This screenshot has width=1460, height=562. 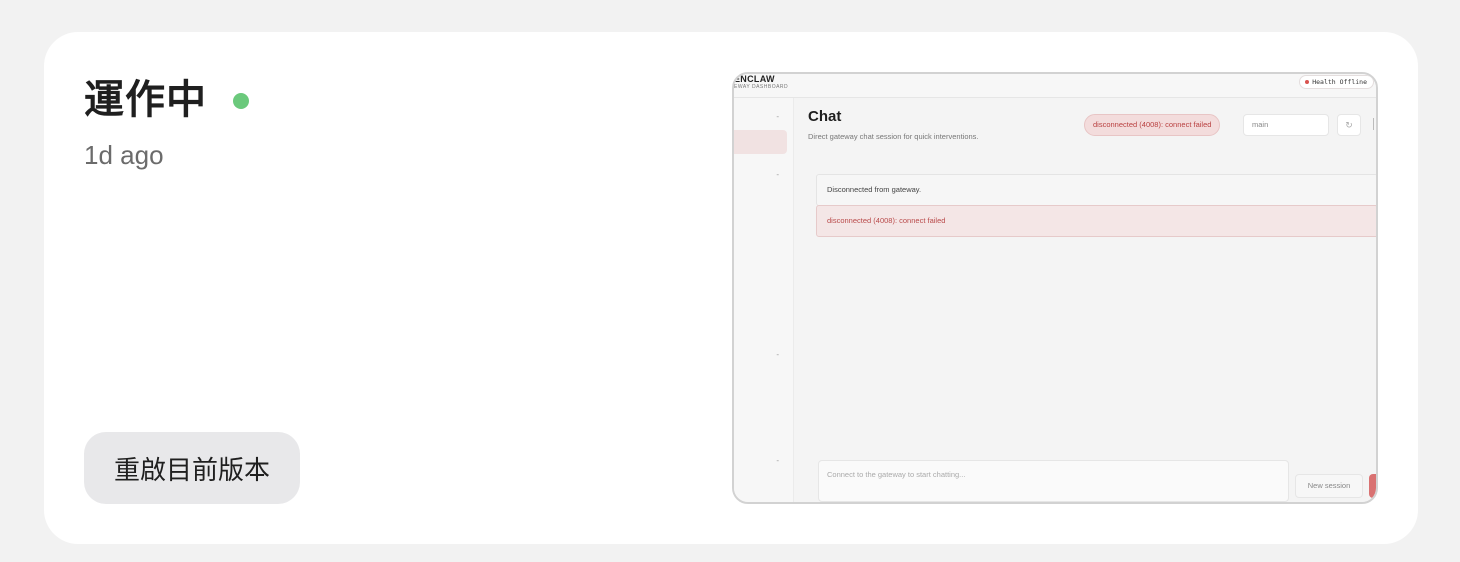 I want to click on restart-current-version-button: 重啟目前版本, so click(x=192, y=468).